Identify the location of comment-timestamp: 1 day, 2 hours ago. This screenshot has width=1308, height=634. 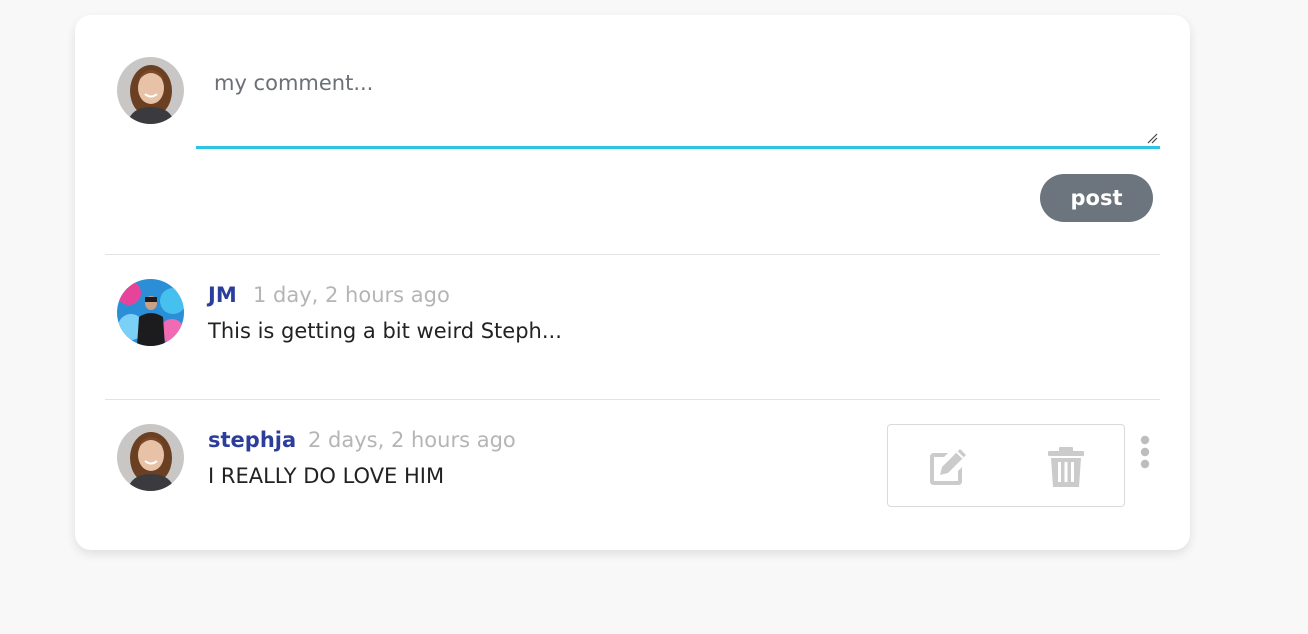
(351, 295).